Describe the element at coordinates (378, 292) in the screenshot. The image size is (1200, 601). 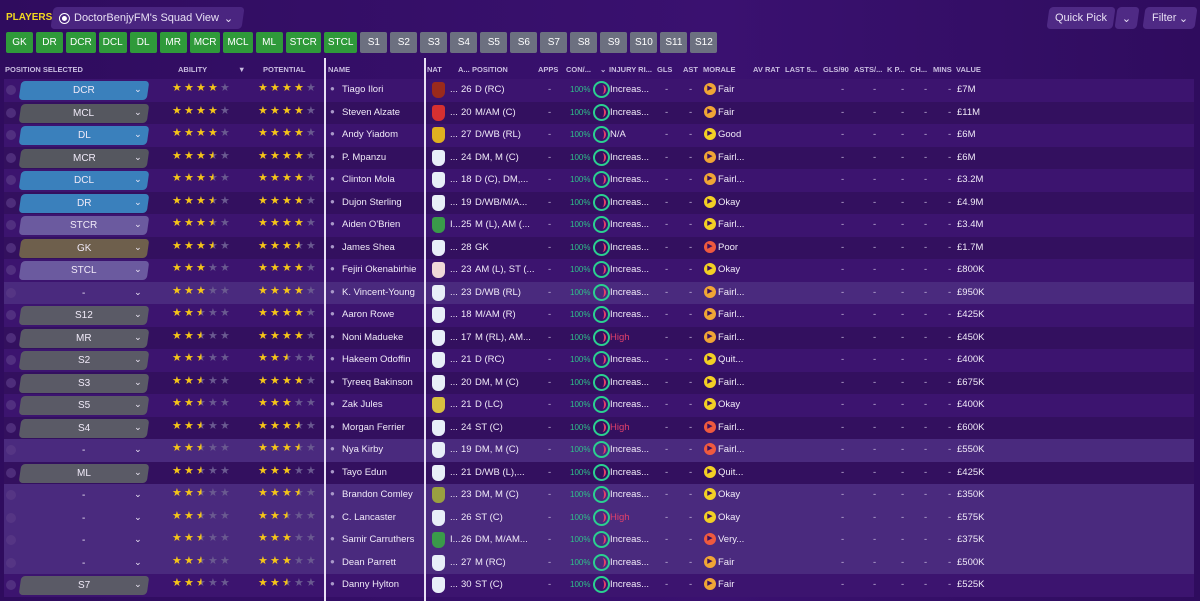
I see `player-name: K. Vincent-Young` at that location.